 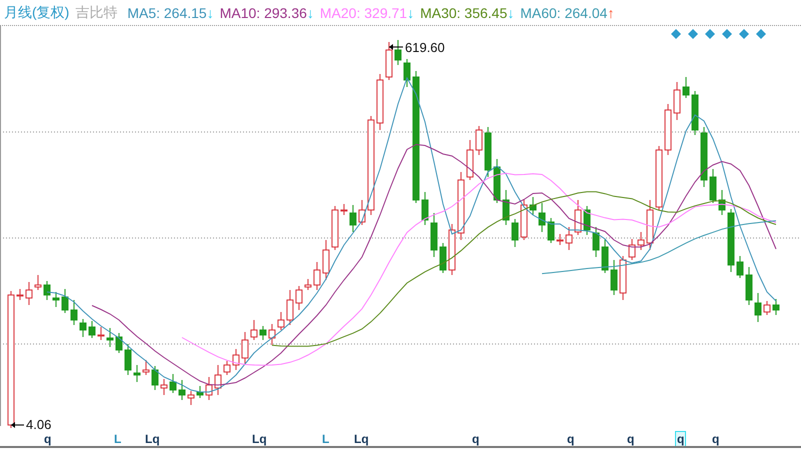 I want to click on moving-average-value: MA60: 264.04, so click(x=564, y=12).